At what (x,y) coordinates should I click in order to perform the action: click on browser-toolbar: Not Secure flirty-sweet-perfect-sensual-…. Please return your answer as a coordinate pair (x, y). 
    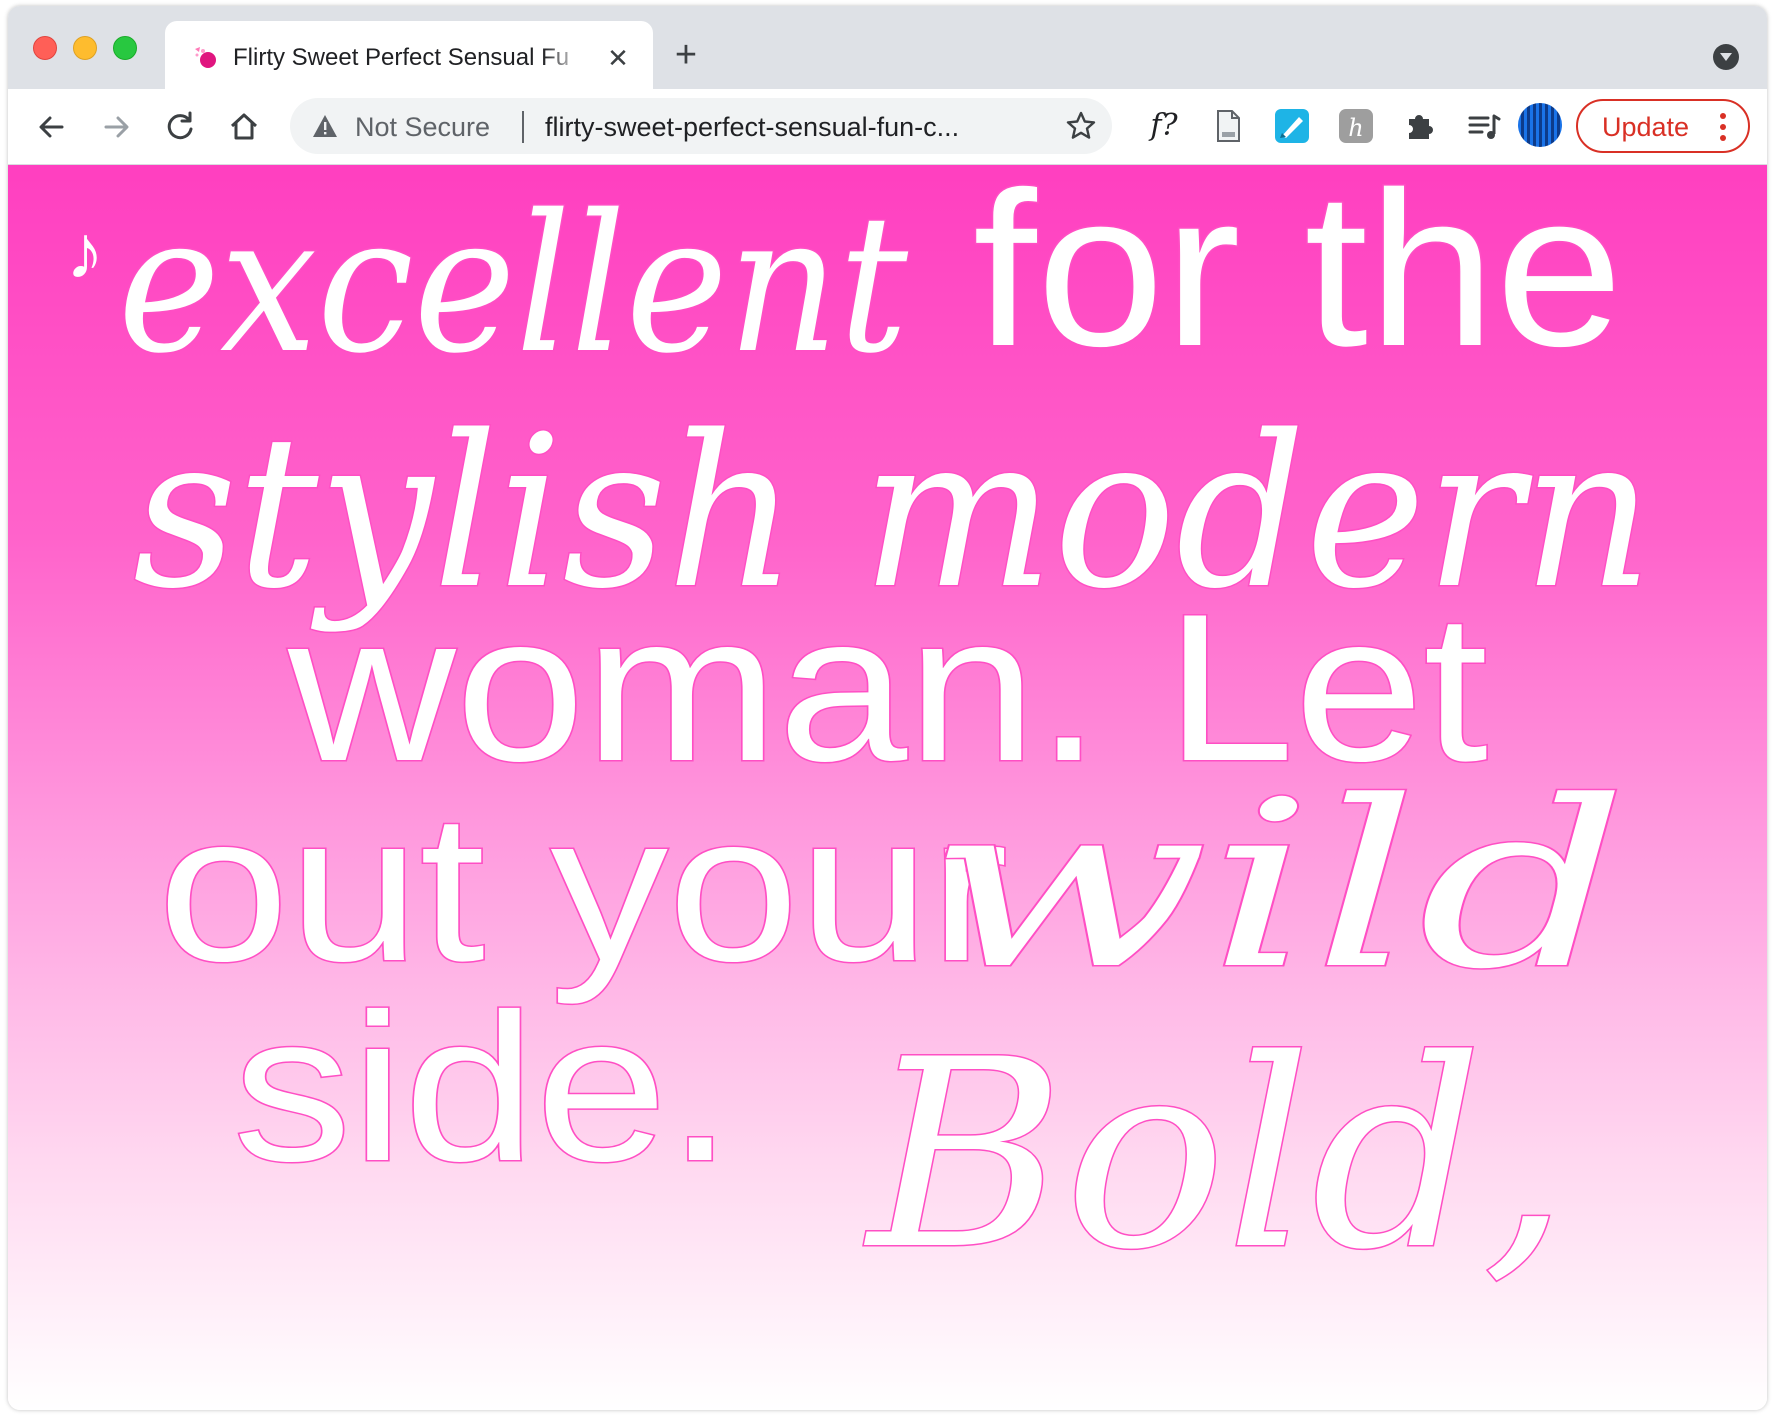
    Looking at the image, I should click on (887, 127).